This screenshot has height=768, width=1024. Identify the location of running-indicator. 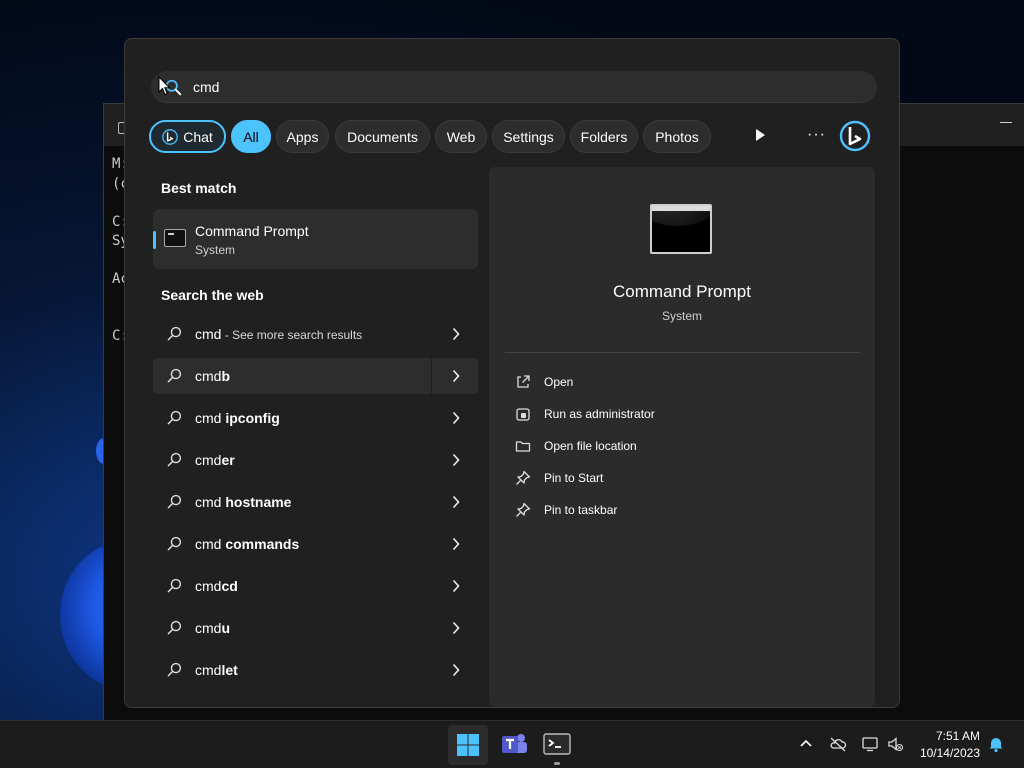
(557, 763).